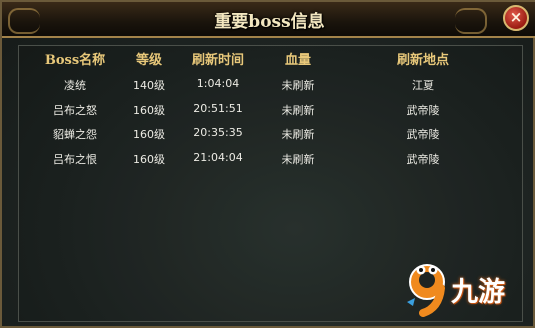 Image resolution: width=535 pixels, height=328 pixels. Describe the element at coordinates (218, 83) in the screenshot. I see `cell-refresh-time: 1:04:04` at that location.